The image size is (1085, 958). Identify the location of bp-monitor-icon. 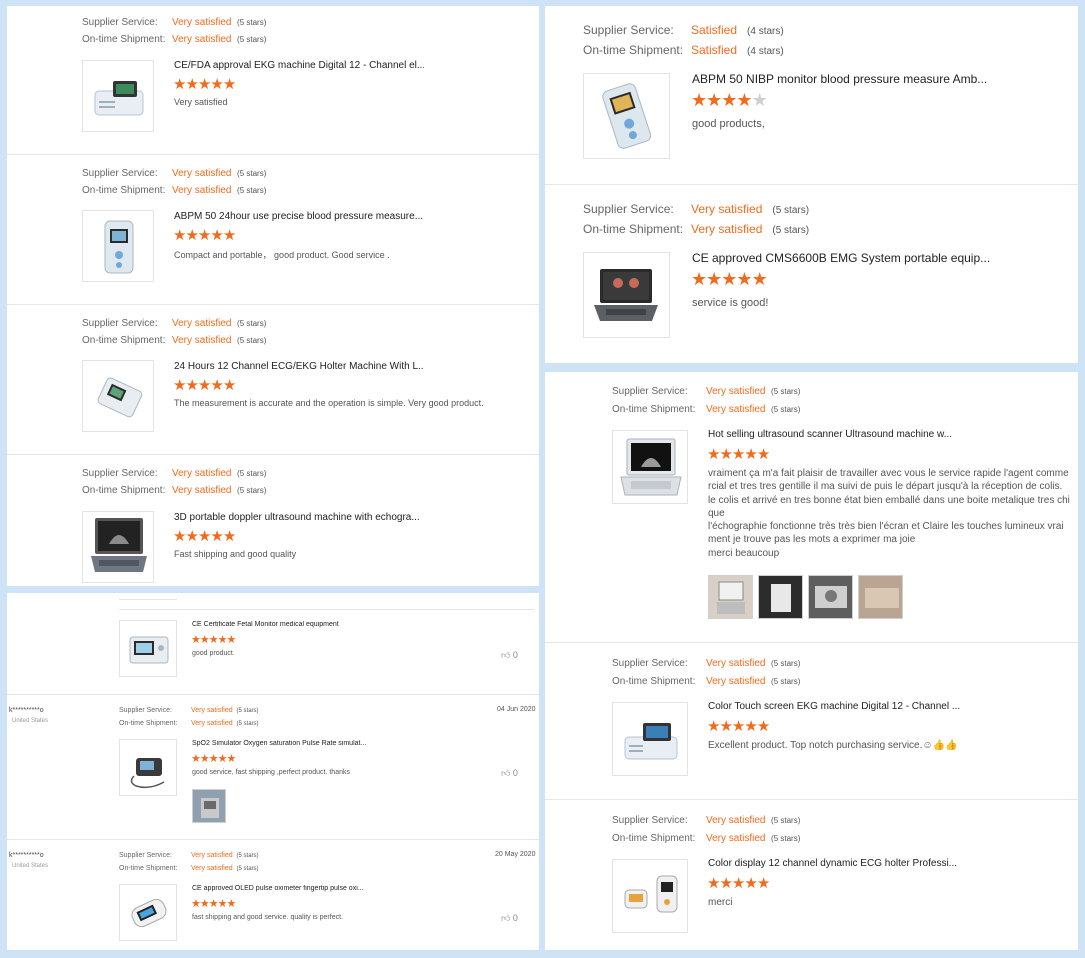
(119, 247).